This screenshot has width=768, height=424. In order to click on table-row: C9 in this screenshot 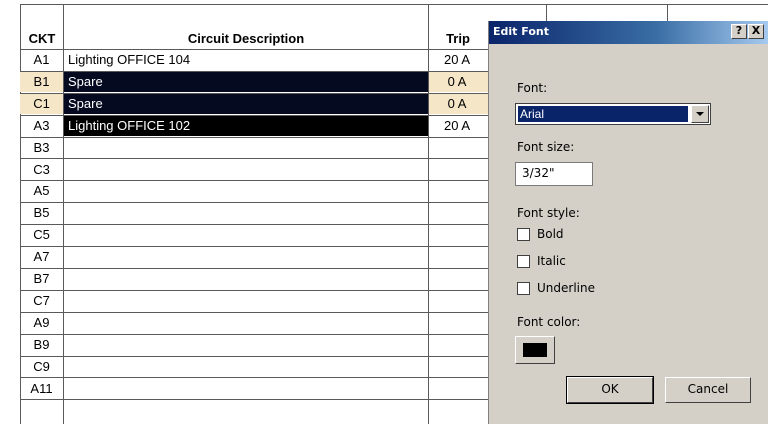, I will do `click(254, 367)`.